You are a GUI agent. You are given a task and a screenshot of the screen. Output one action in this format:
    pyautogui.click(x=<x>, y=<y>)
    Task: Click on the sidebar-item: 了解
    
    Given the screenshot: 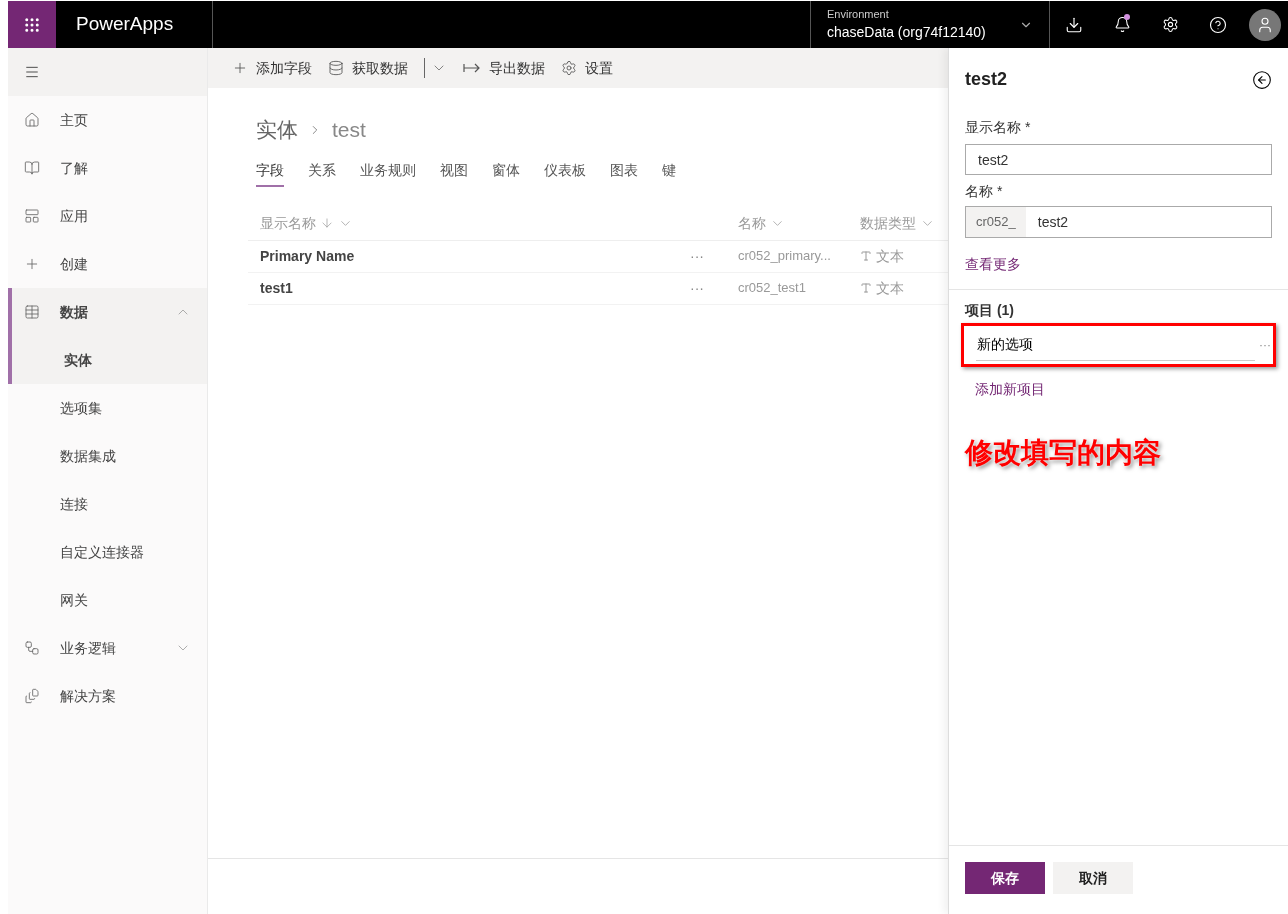 What is the action you would take?
    pyautogui.click(x=107, y=168)
    